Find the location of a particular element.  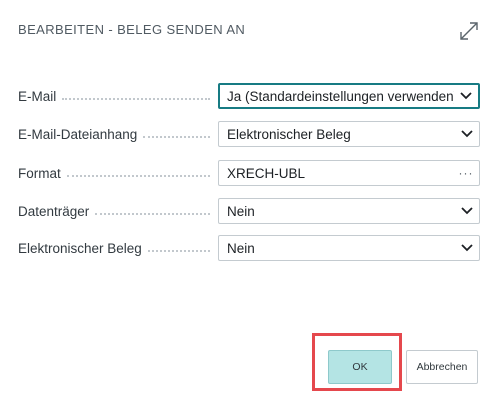

highlight-box is located at coordinates (357, 362).